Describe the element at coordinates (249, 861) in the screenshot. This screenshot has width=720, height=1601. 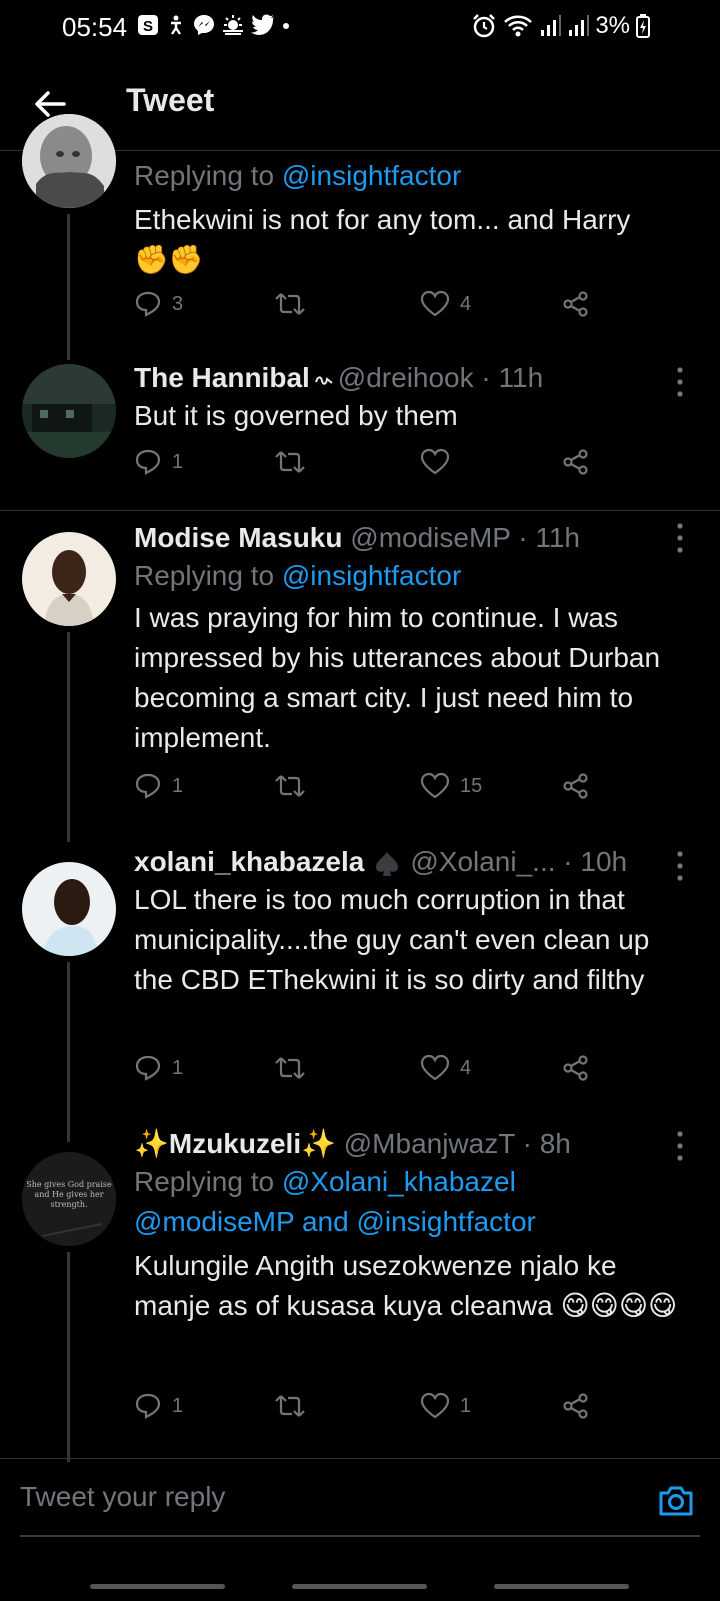
I see `display-name: xolani_khabazela` at that location.